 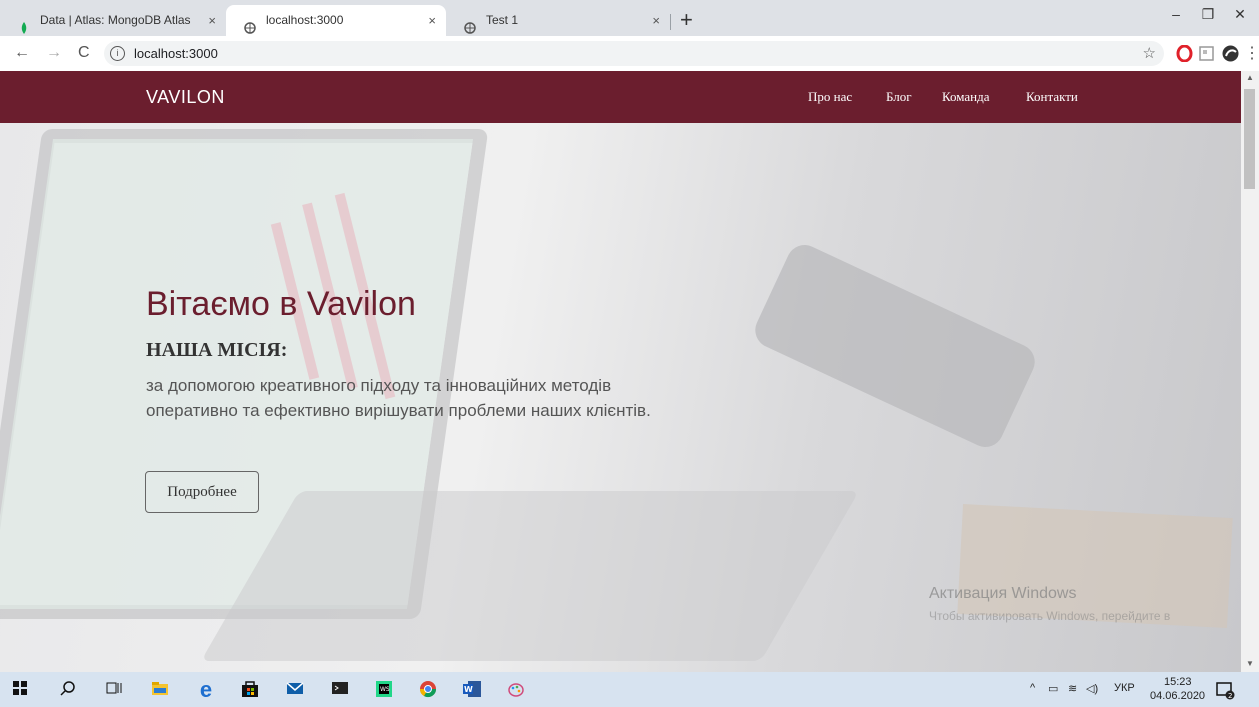 I want to click on file-explorer-icon, so click(x=160, y=690).